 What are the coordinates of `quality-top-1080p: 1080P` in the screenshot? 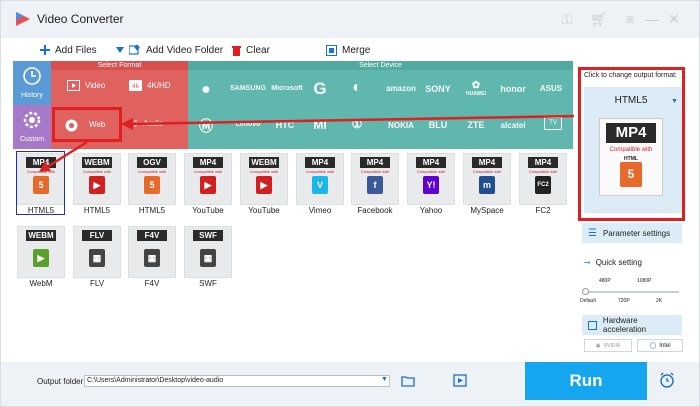 It's located at (644, 281).